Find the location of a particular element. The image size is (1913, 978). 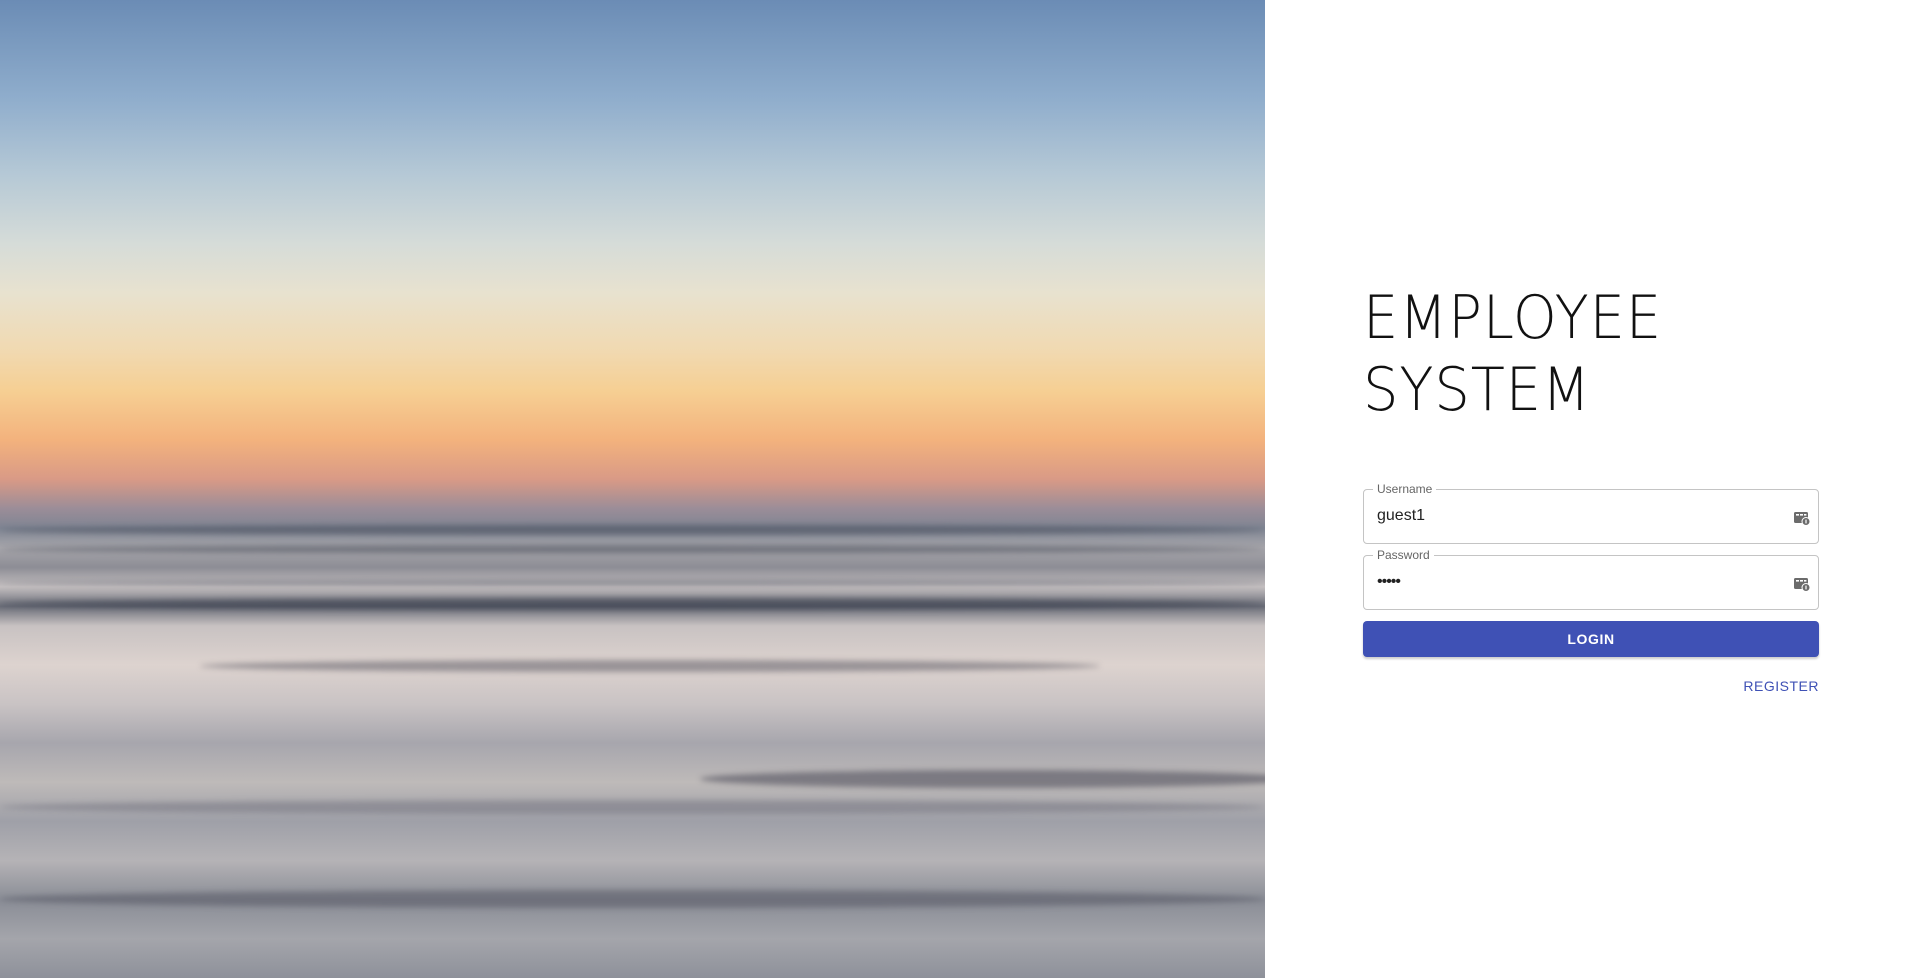

username-input is located at coordinates (1577, 516).